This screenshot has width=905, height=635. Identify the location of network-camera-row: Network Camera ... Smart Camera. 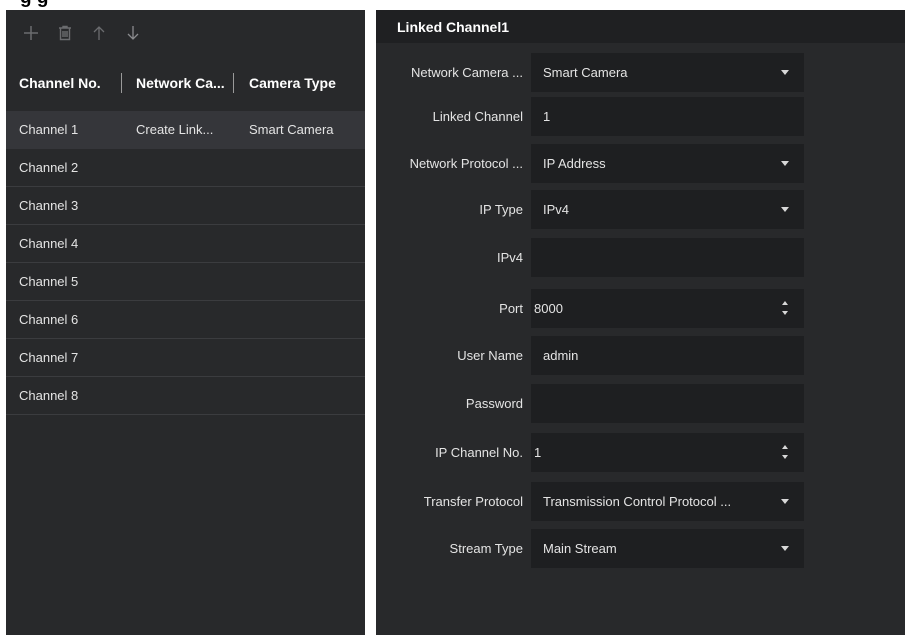
(640, 72).